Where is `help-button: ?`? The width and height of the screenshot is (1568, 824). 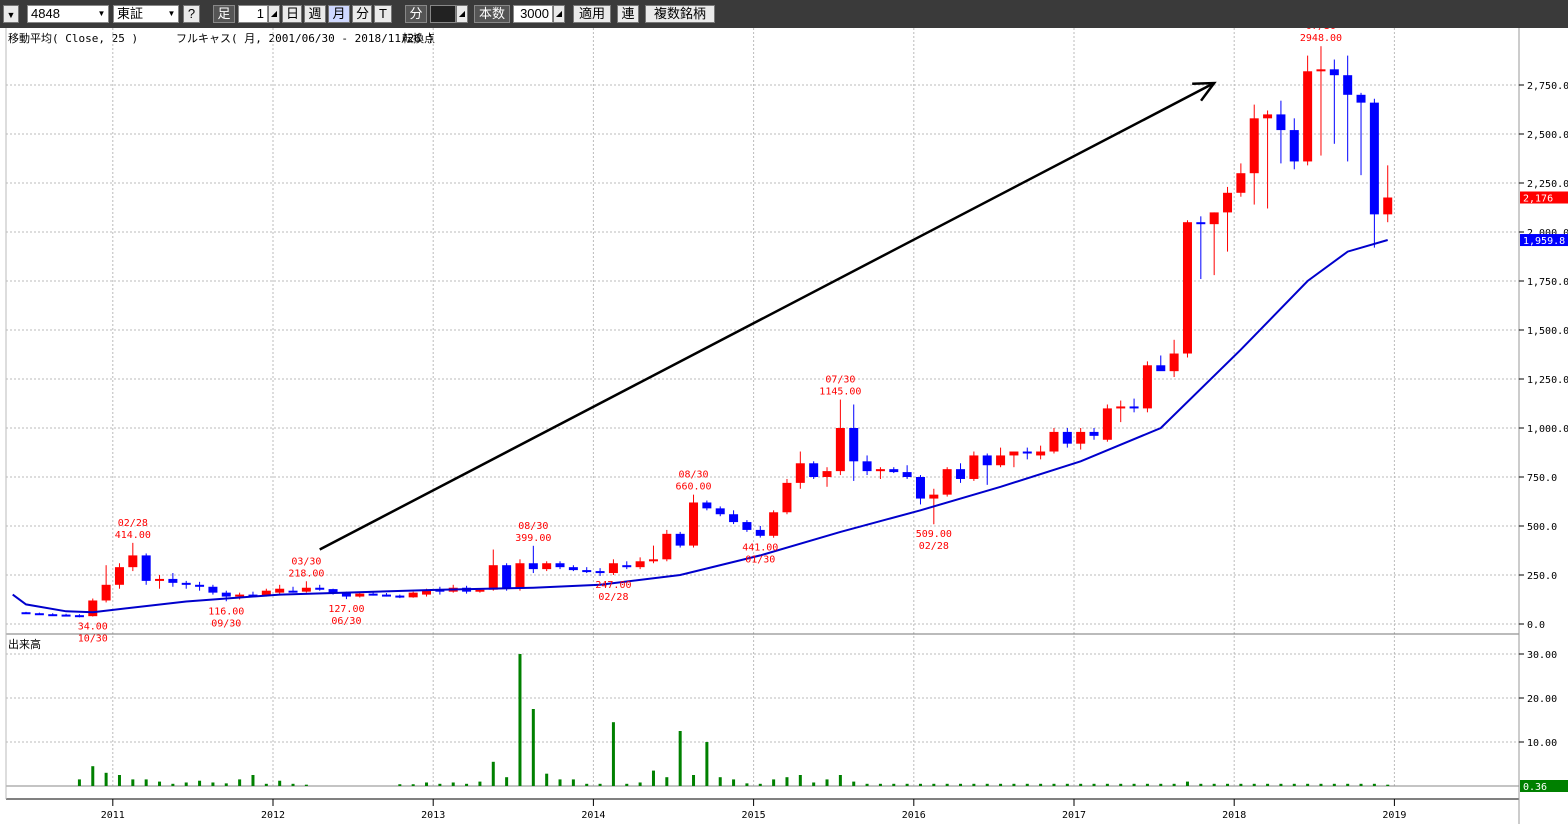
help-button: ? is located at coordinates (191, 14).